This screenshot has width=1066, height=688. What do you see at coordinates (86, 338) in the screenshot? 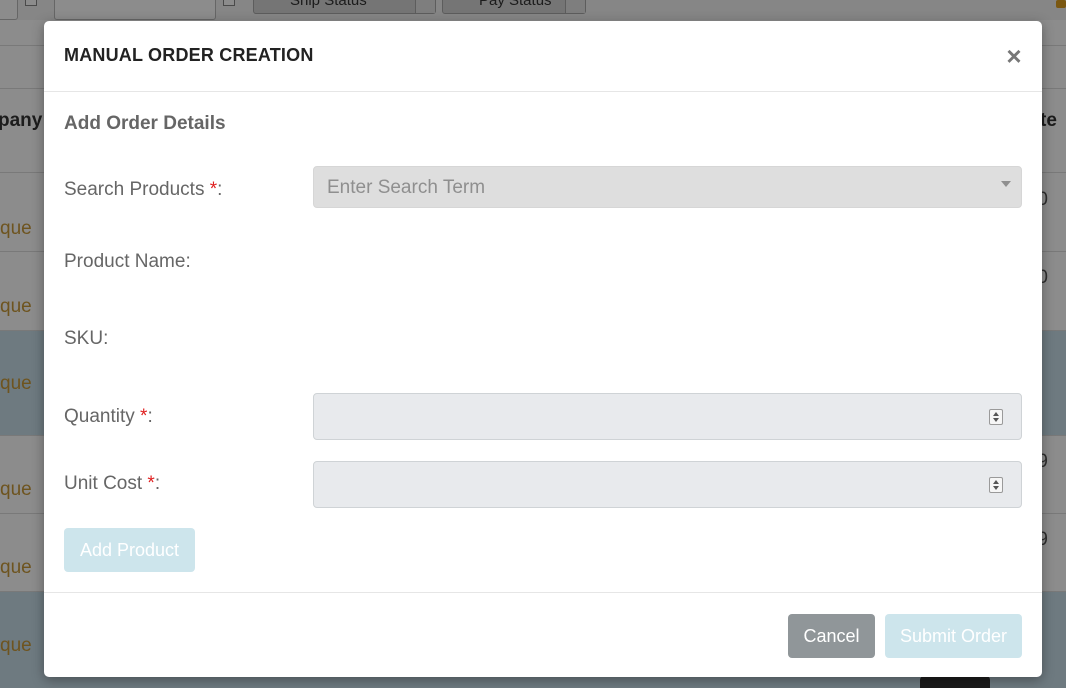
I see `sku-label: SKU:` at bounding box center [86, 338].